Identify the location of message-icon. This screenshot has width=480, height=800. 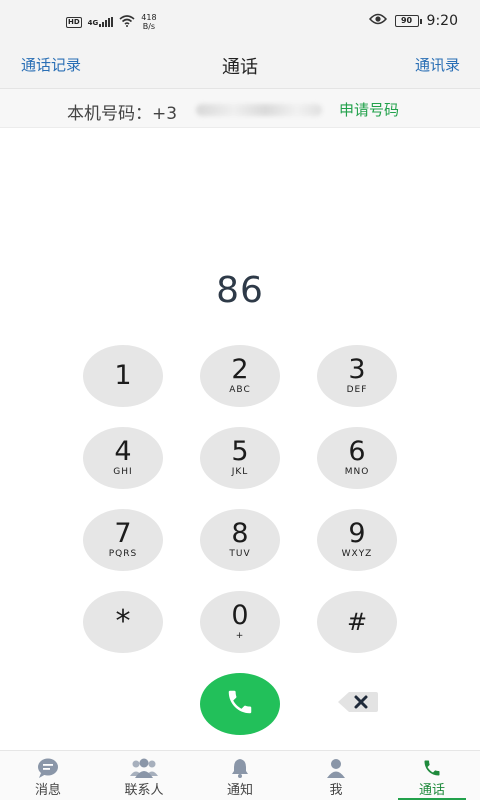
(48, 768).